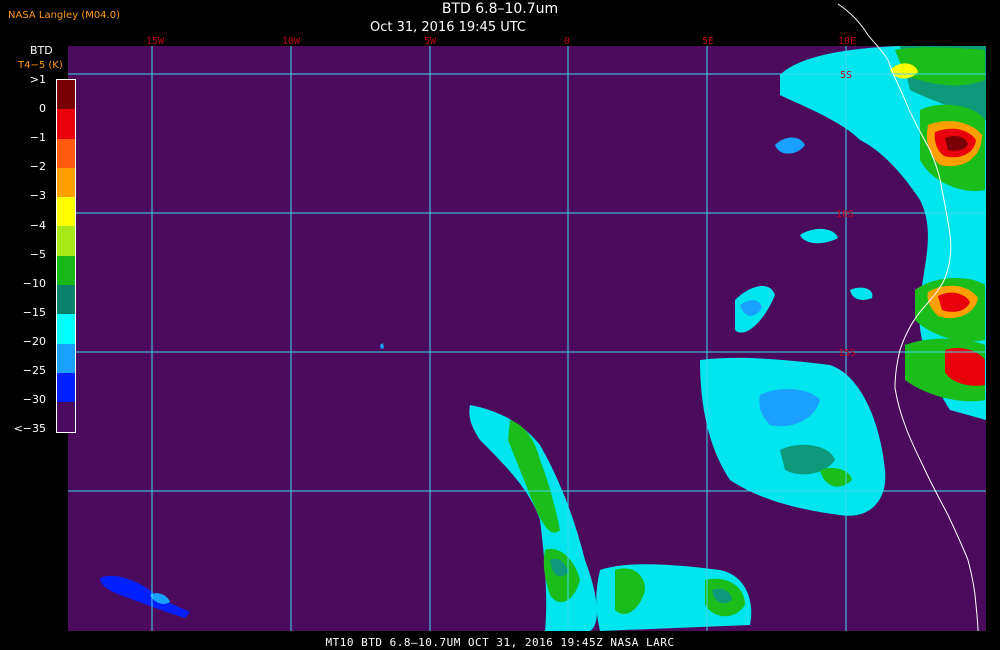 The width and height of the screenshot is (1000, 650). I want to click on color-scale-label: −15, so click(34, 312).